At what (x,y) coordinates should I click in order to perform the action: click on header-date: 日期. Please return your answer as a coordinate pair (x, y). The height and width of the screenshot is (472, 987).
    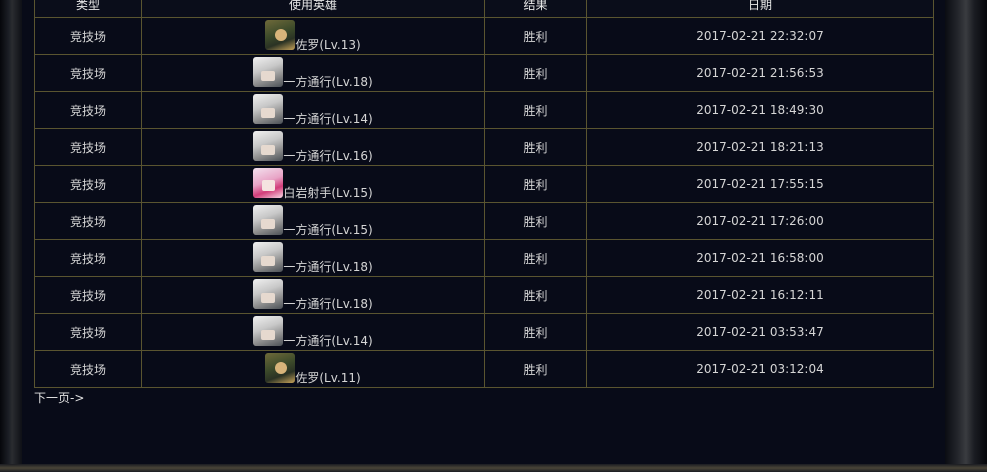
    Looking at the image, I should click on (760, 9).